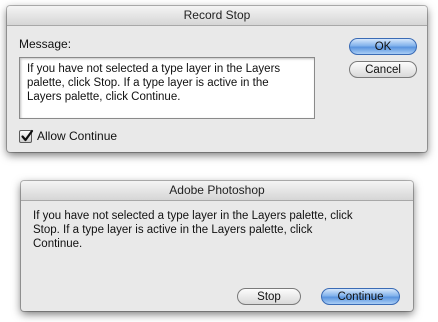 The width and height of the screenshot is (438, 322). What do you see at coordinates (383, 46) in the screenshot?
I see `ok-button: OK` at bounding box center [383, 46].